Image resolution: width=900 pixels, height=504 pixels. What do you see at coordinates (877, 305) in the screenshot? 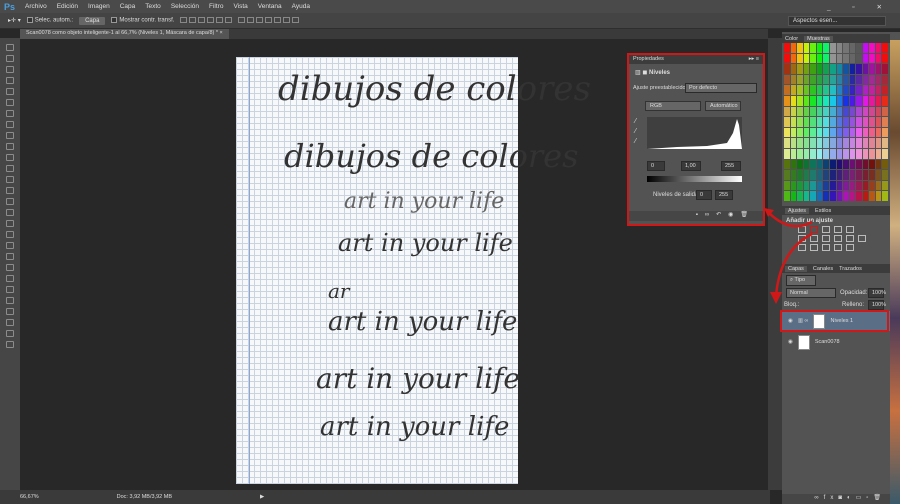
I see `fill-field: 100%` at bounding box center [877, 305].